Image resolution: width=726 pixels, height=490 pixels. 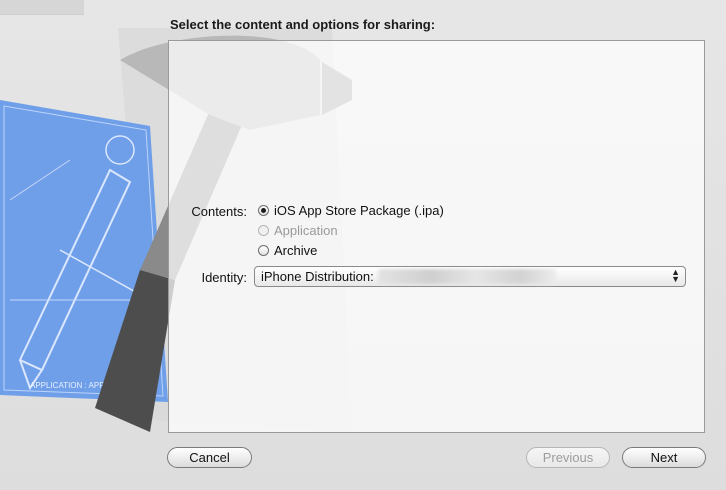 What do you see at coordinates (263, 210) in the screenshot?
I see `radio-button-checked-icon` at bounding box center [263, 210].